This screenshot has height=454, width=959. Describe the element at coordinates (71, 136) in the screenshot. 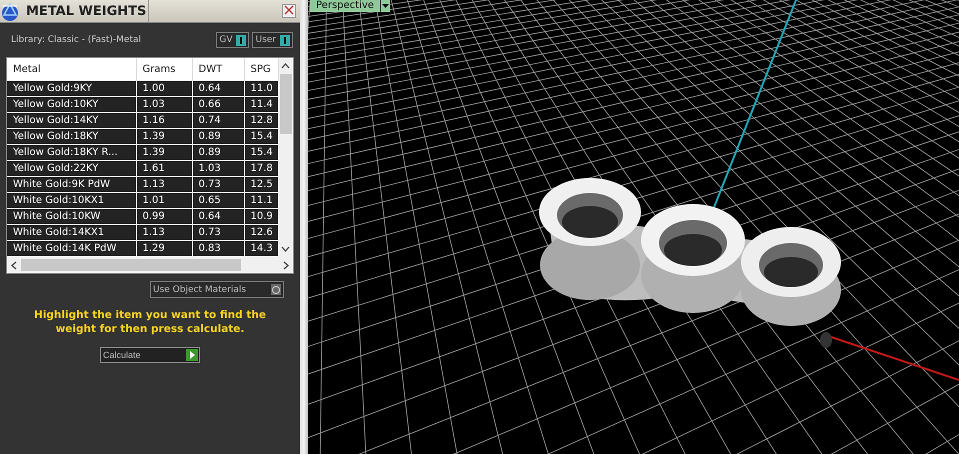

I see `table-cell: Yellow Gold:18KY` at that location.